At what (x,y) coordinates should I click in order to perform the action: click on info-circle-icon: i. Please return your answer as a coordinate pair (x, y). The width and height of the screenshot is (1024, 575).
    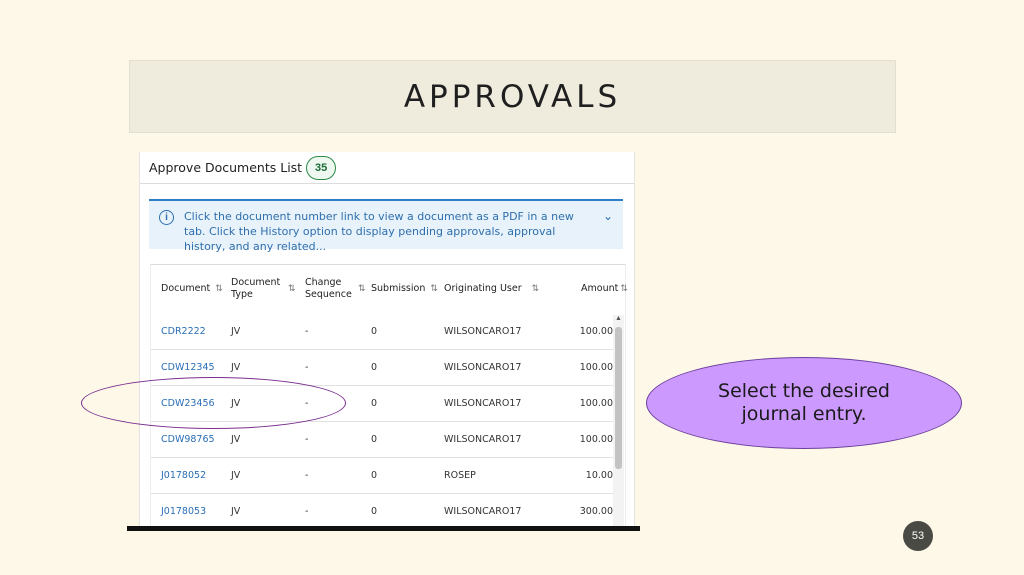
    Looking at the image, I should click on (166, 217).